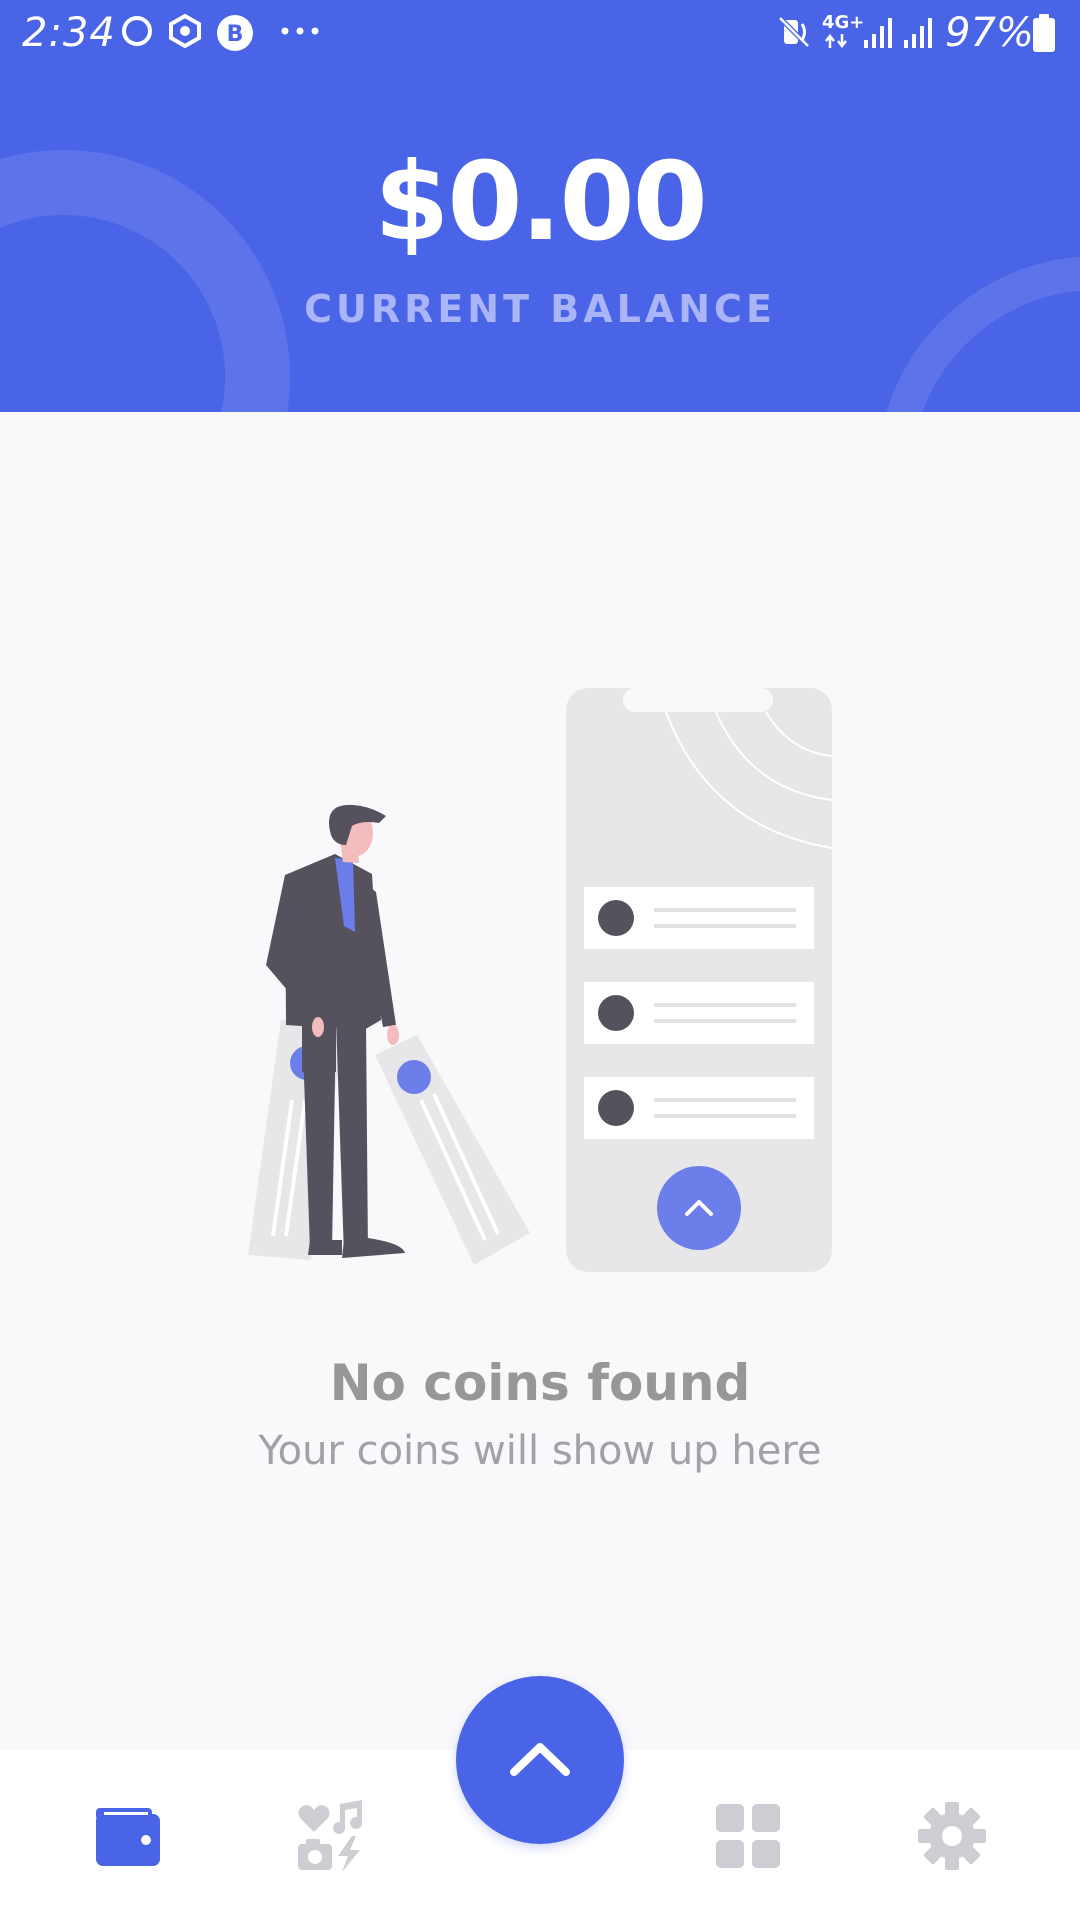 The height and width of the screenshot is (1920, 1080). I want to click on nav-apps-button, so click(748, 1836).